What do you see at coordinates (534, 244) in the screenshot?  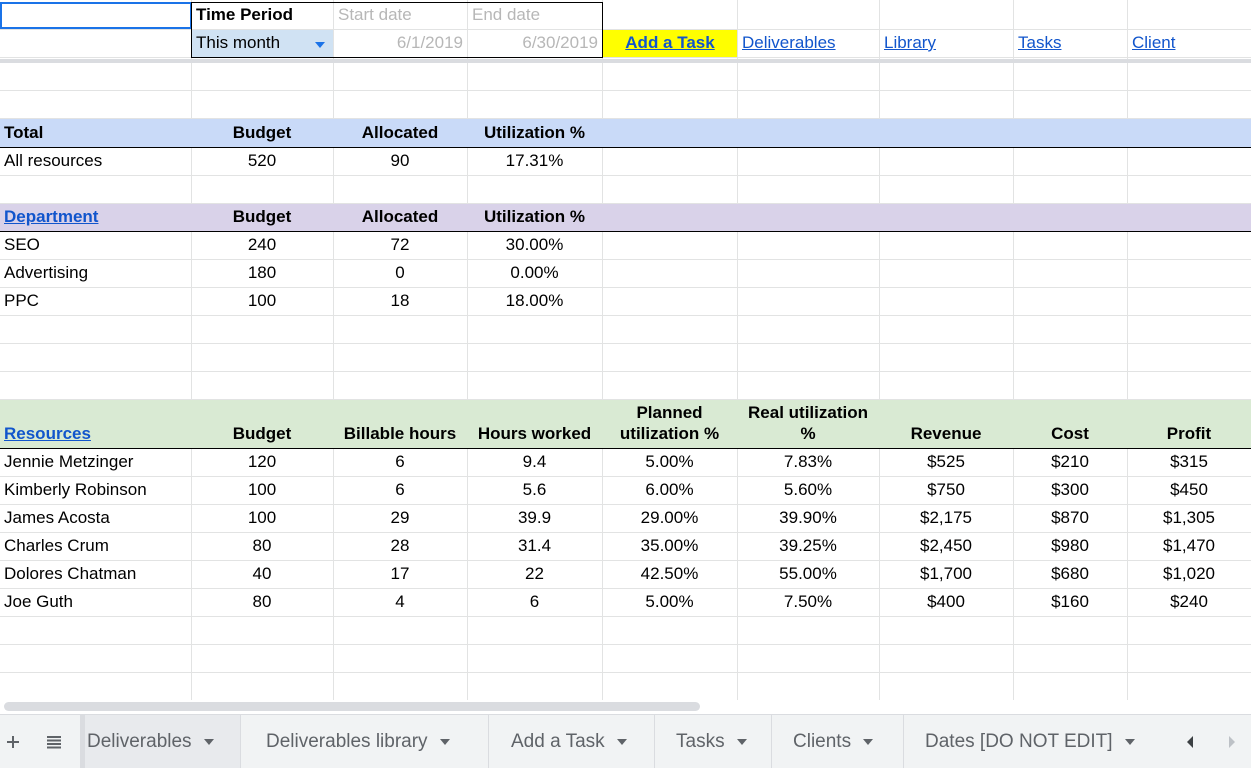 I see `utilization-value: 30.00%` at bounding box center [534, 244].